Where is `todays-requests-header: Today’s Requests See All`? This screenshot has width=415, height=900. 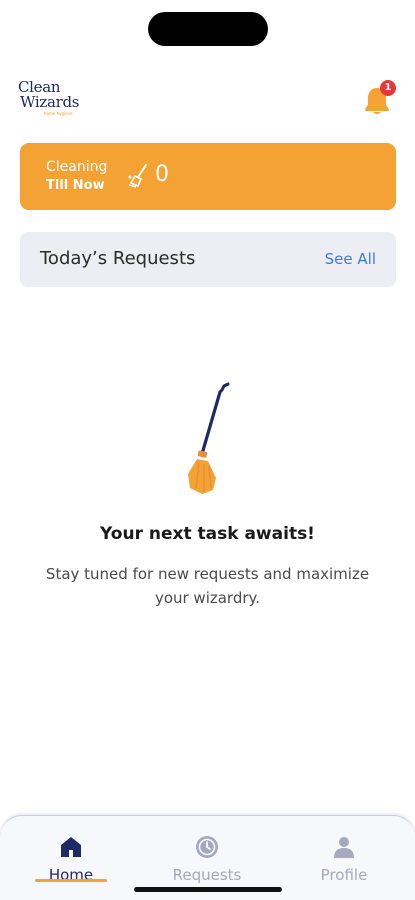
todays-requests-header: Today’s Requests See All is located at coordinates (208, 259).